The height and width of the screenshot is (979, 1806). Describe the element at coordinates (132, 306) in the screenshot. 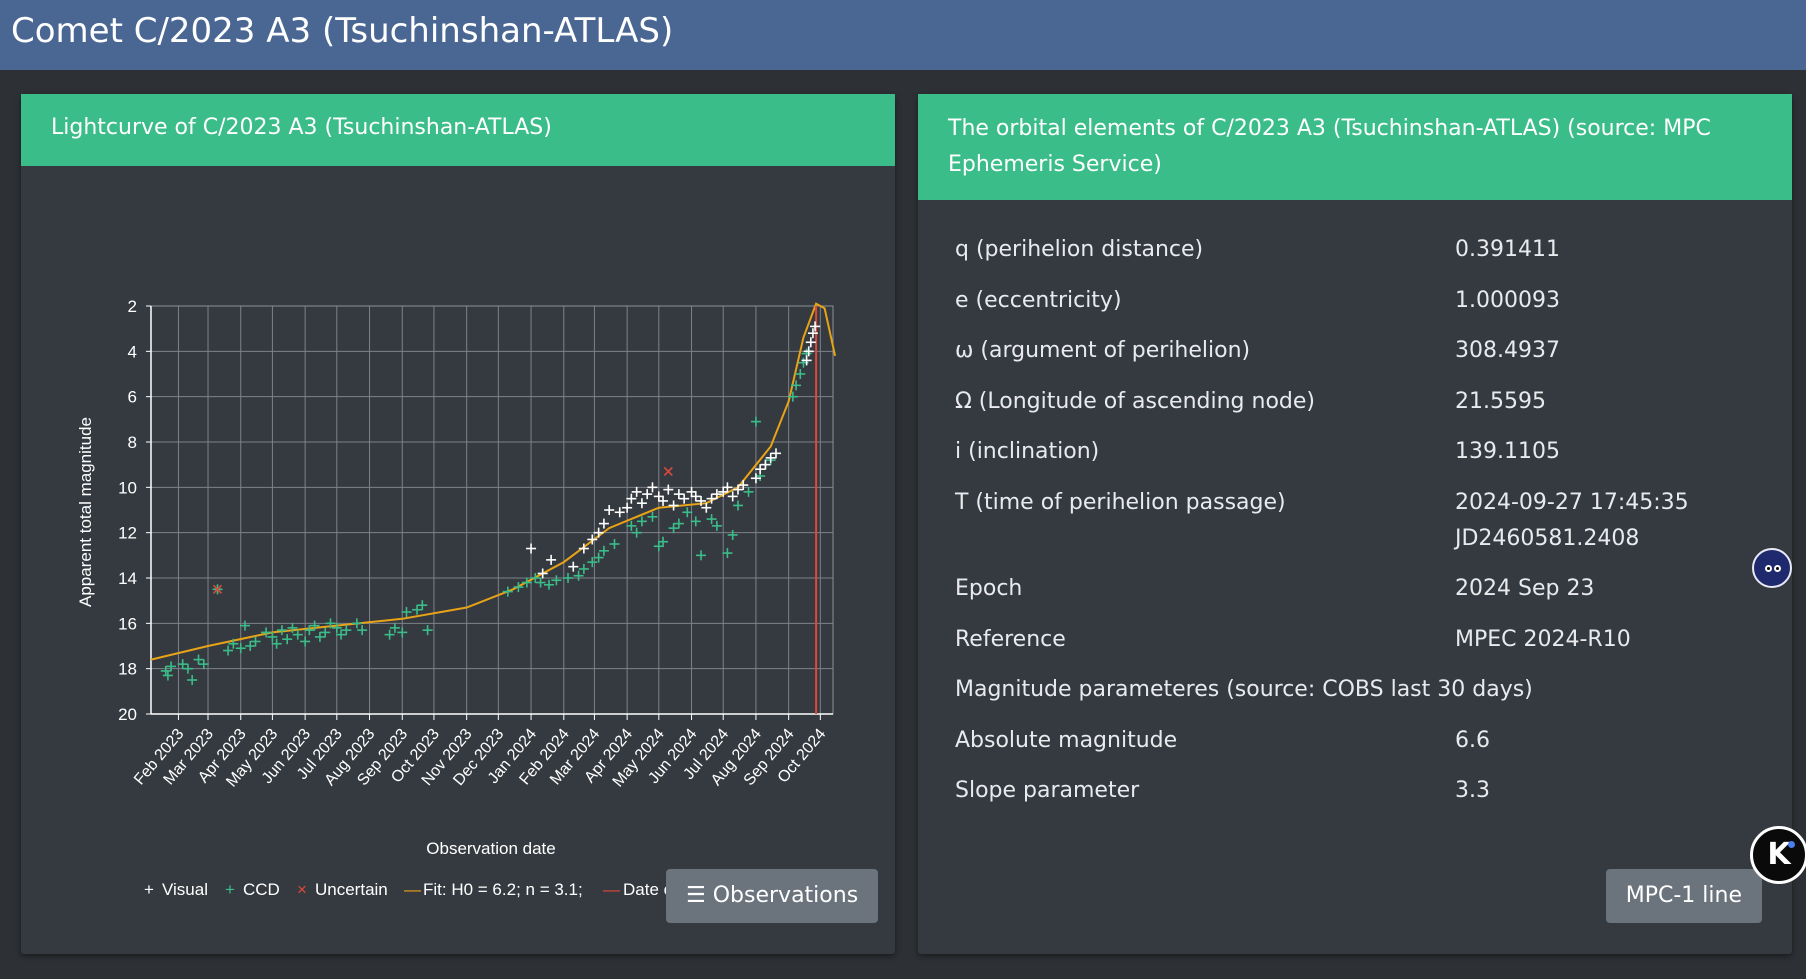

I see `y-tick-label: 2` at that location.